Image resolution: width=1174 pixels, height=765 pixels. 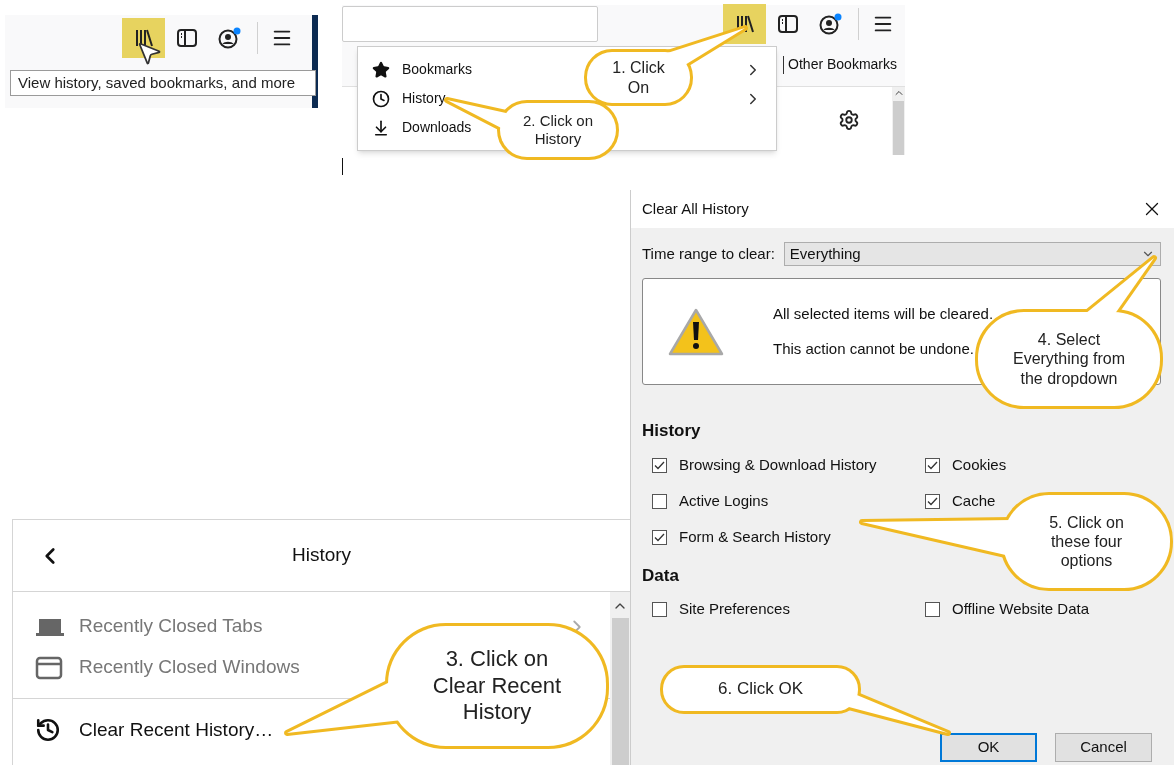 I want to click on checkbox-option: Form & Search History, so click(x=741, y=537).